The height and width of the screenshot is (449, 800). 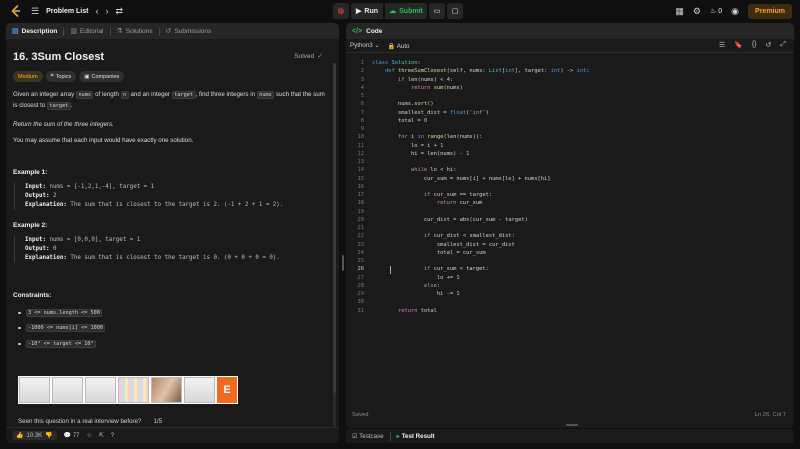 What do you see at coordinates (30, 225) in the screenshot?
I see `example-2-title: Example 2:` at bounding box center [30, 225].